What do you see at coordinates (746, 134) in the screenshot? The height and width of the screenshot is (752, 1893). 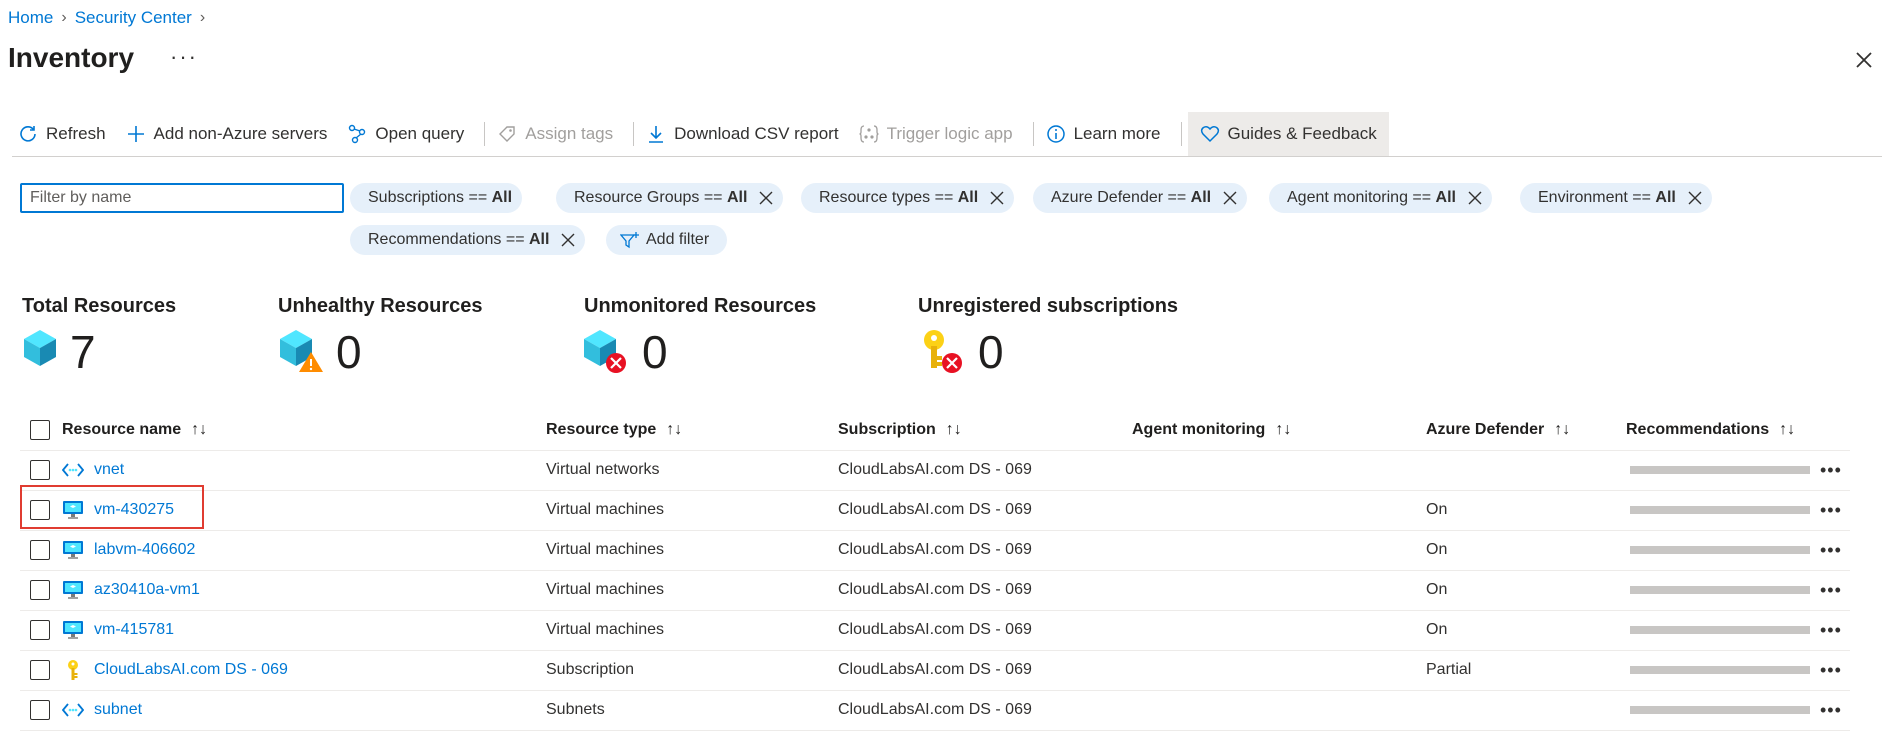 I see `download-csv-button: Download CSV report` at bounding box center [746, 134].